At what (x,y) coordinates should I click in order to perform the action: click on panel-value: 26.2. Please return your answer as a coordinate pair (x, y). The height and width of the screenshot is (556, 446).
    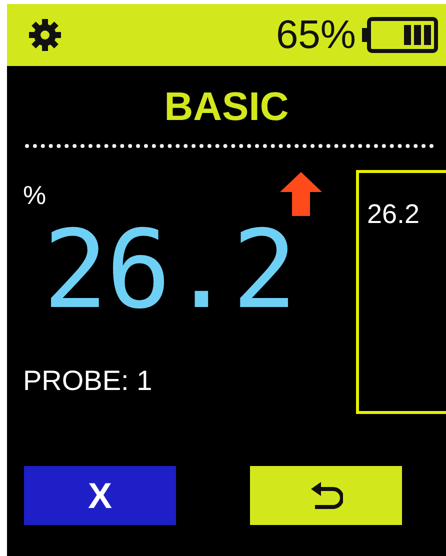
    Looking at the image, I should click on (393, 214).